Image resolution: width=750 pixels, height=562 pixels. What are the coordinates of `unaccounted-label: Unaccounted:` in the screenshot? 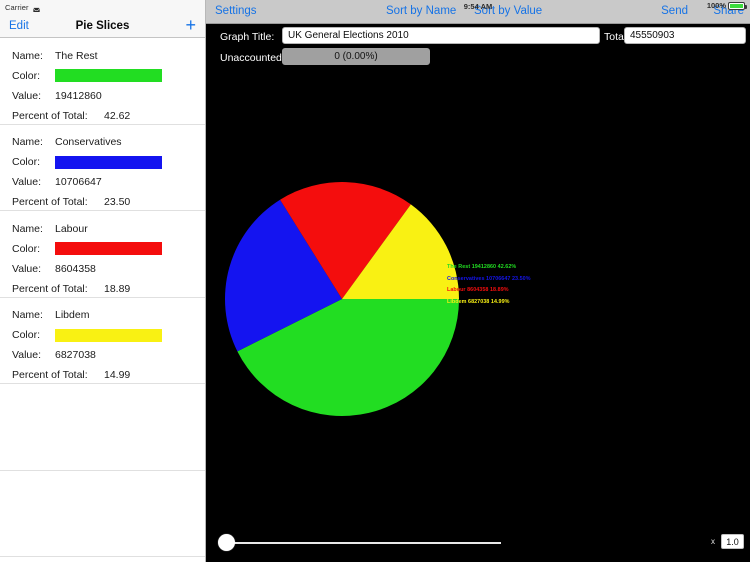 It's located at (252, 58).